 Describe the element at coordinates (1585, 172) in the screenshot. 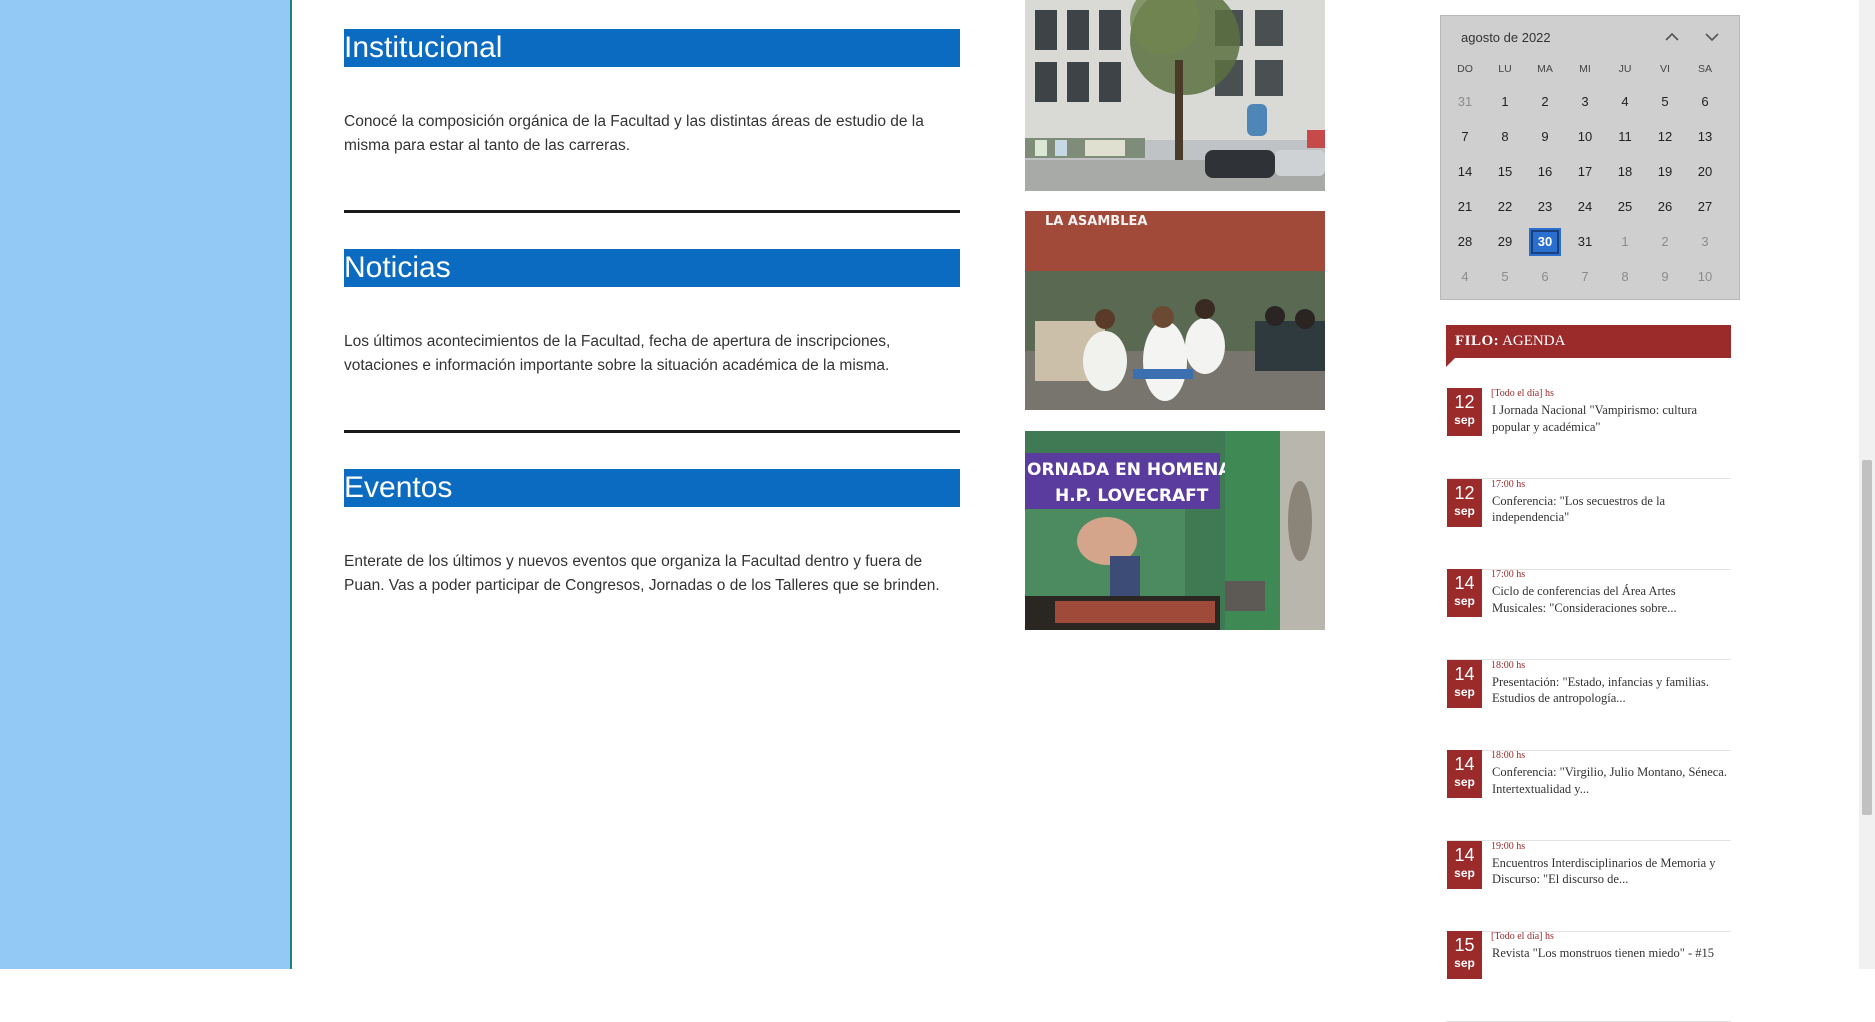

I see `calendar-day: 17` at that location.